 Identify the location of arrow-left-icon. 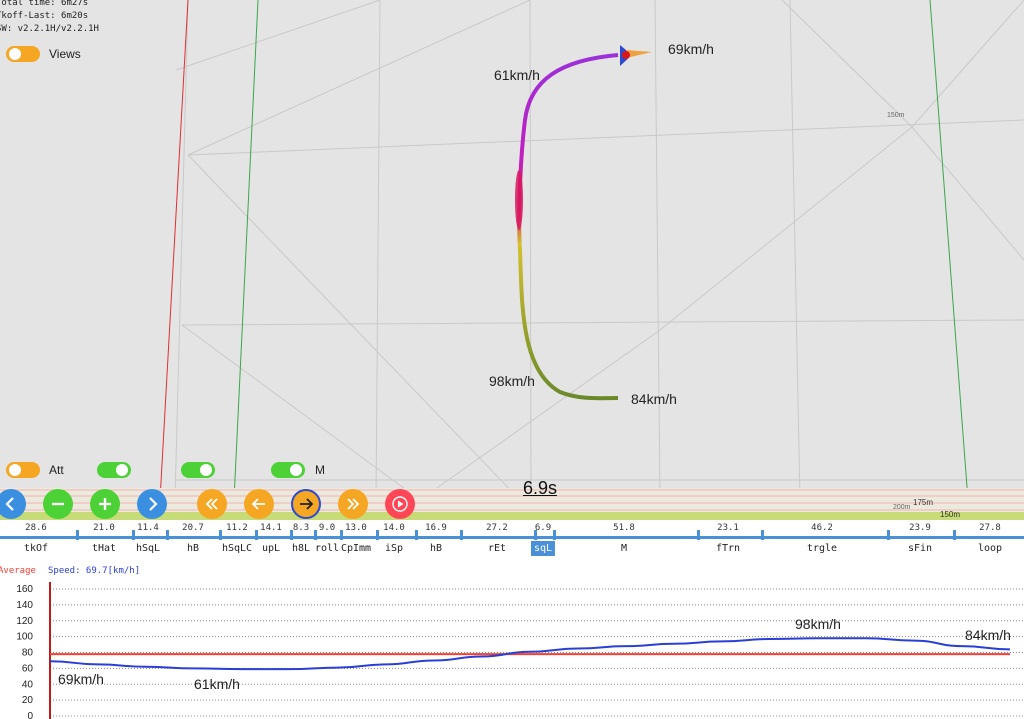
(258, 504).